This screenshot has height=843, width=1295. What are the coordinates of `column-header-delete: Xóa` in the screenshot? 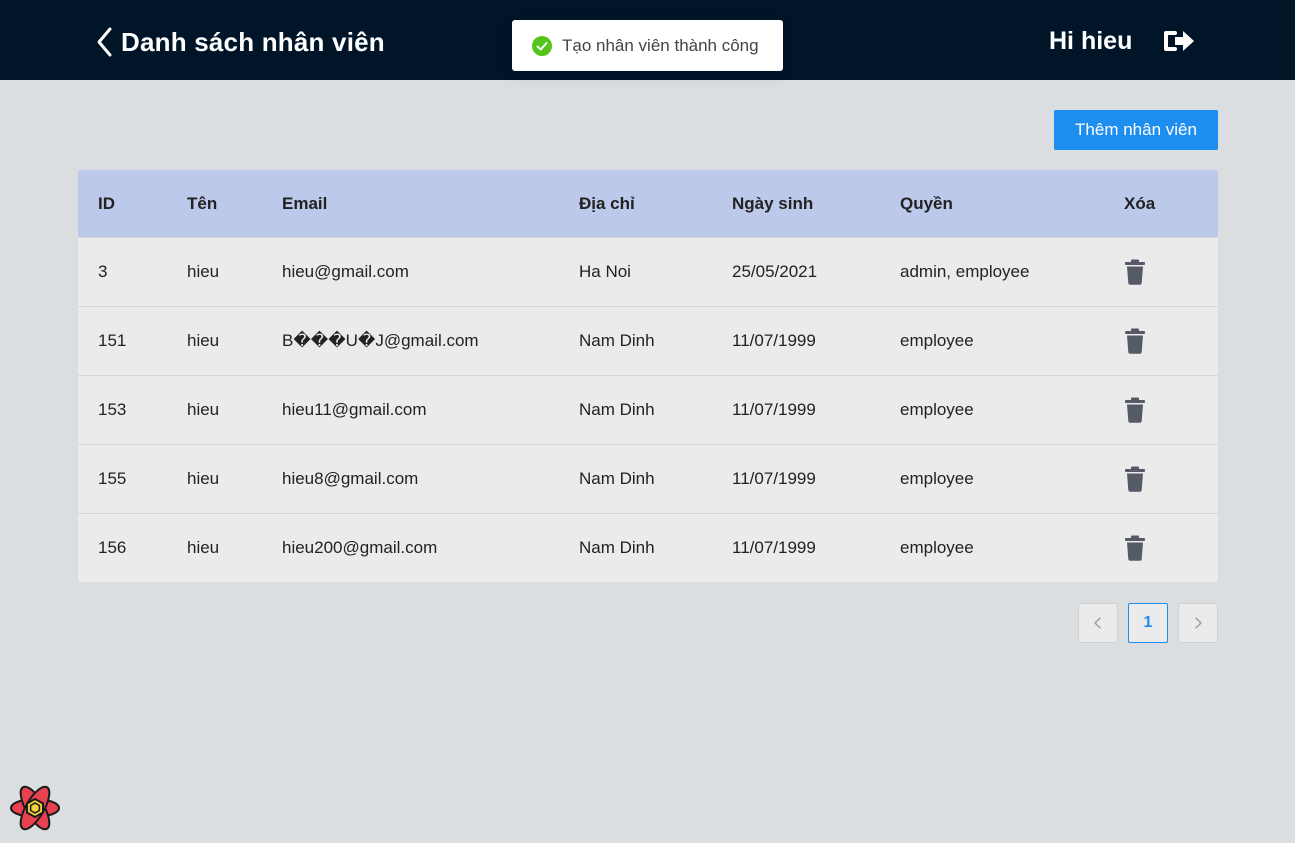 It's located at (1140, 203).